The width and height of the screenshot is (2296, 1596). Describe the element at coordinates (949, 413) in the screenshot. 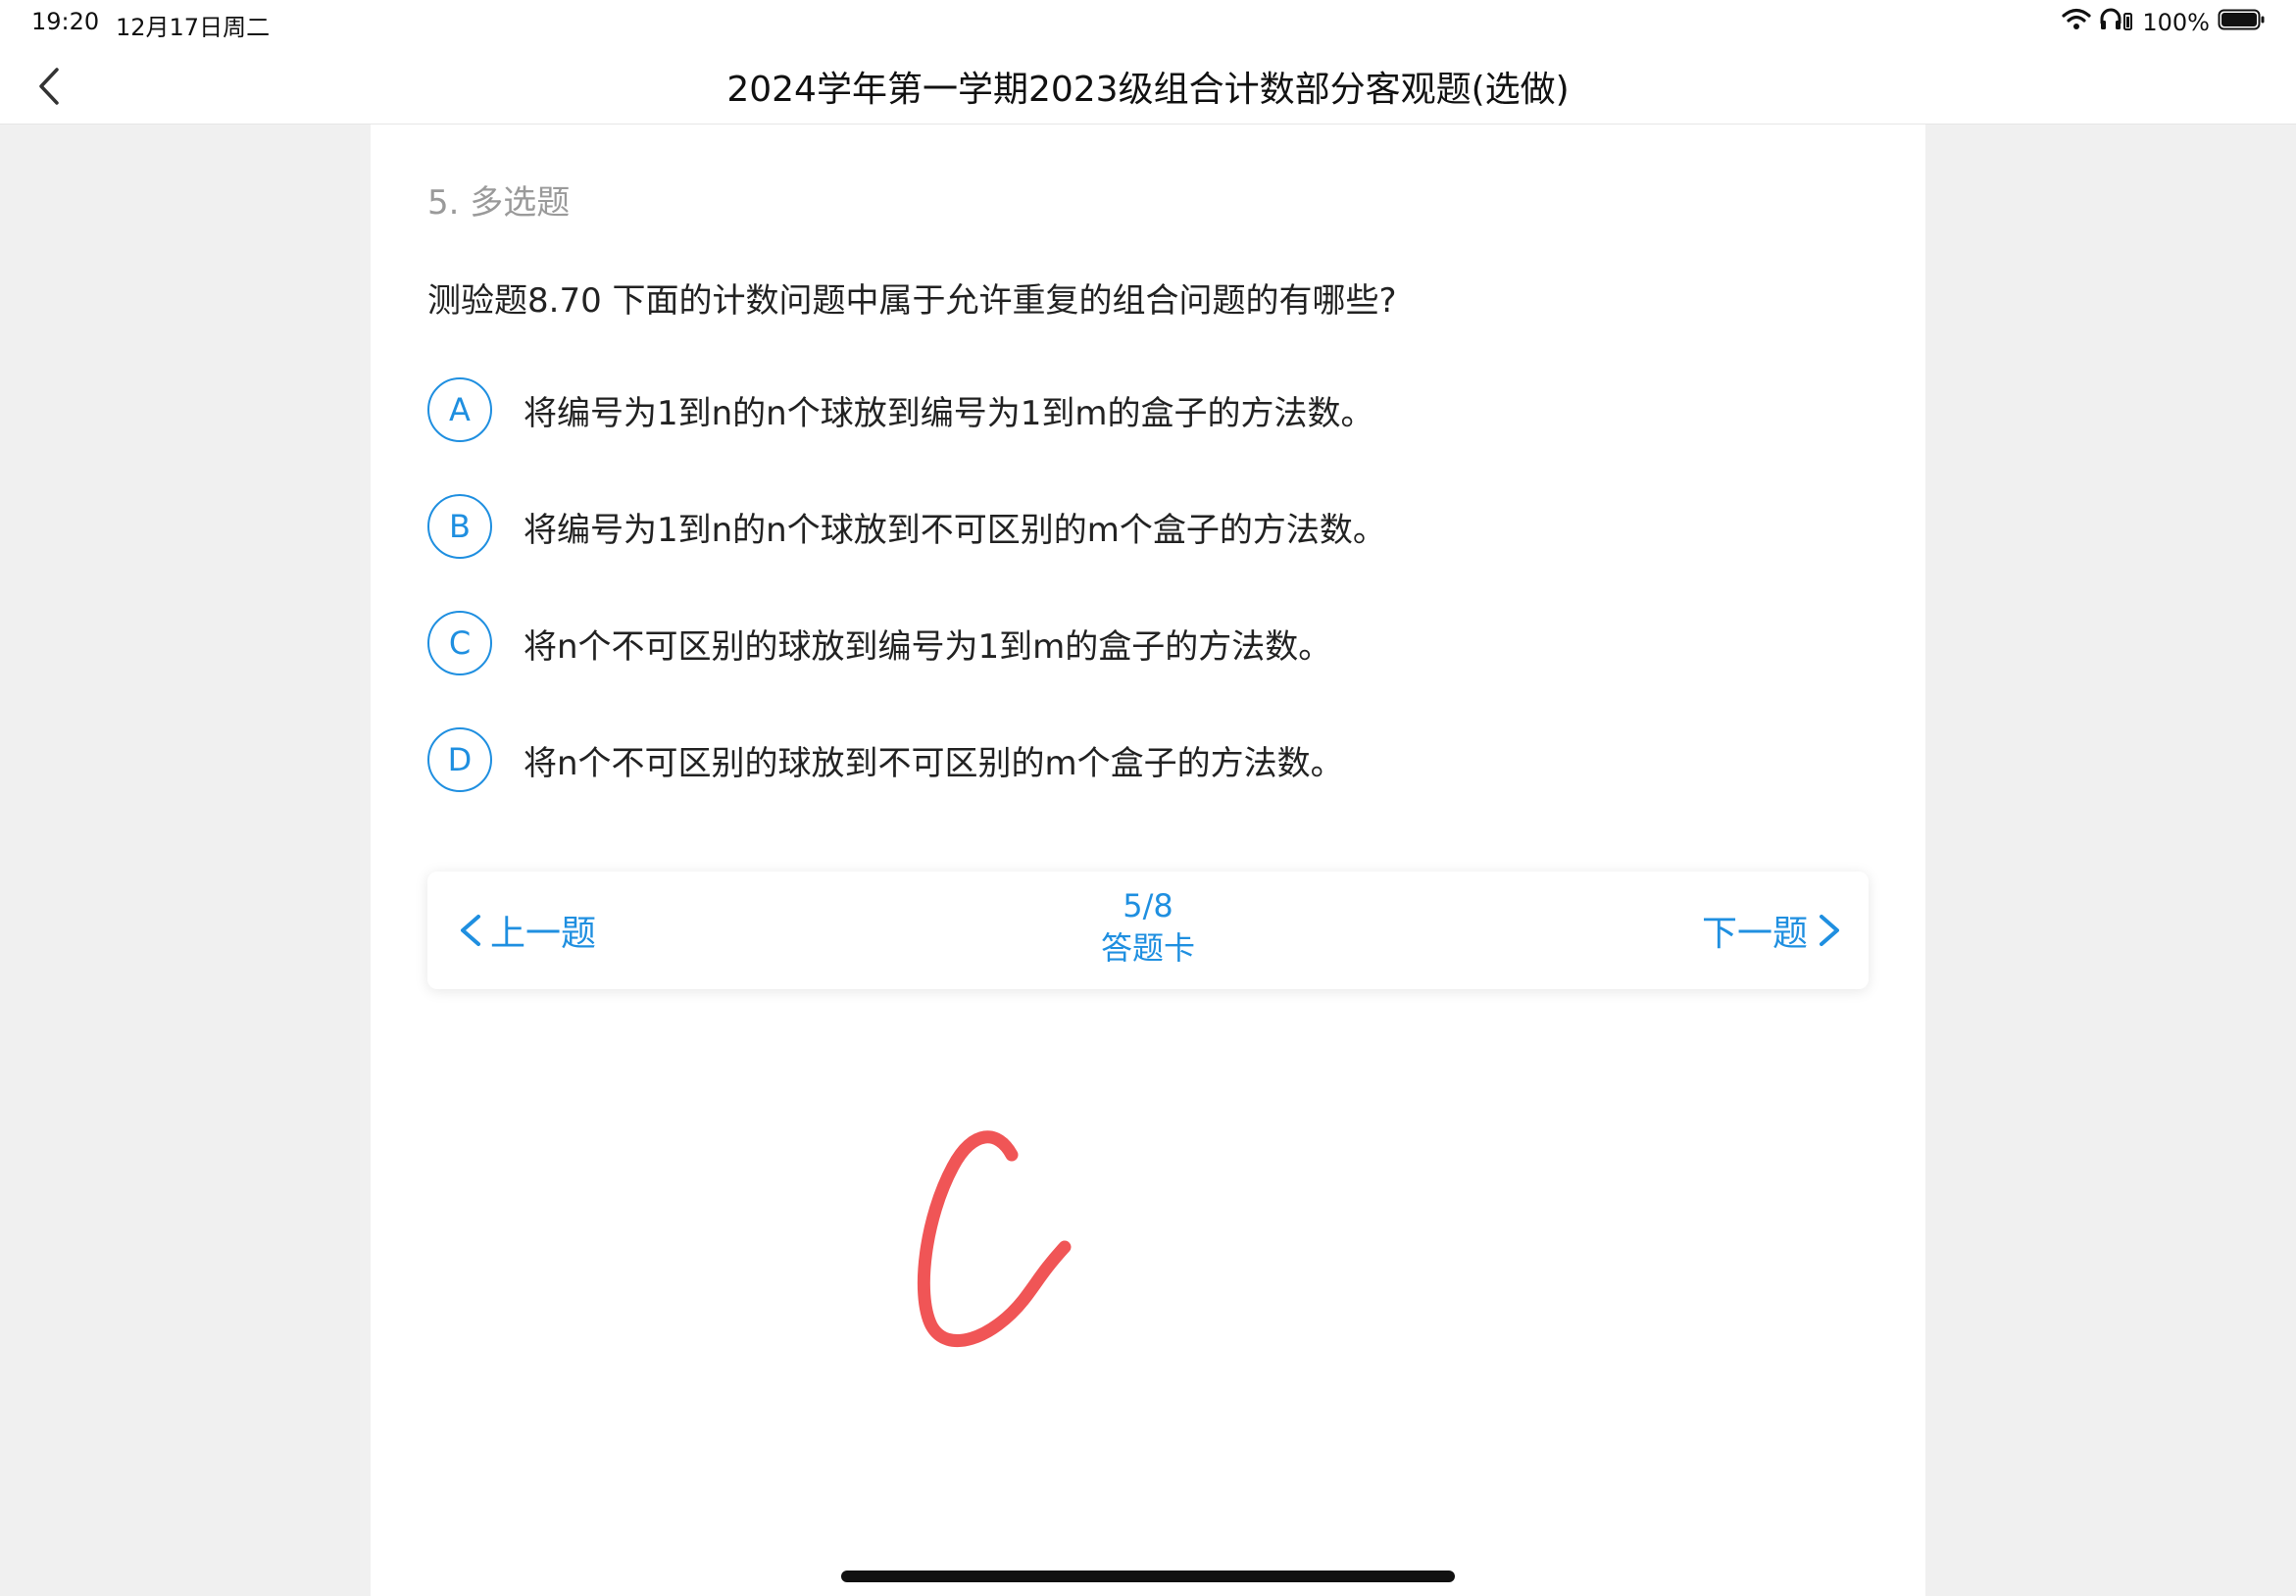

I see `option-text: 将编号为1到n的n个球放到编号为1到m的盒子的方法数。` at that location.